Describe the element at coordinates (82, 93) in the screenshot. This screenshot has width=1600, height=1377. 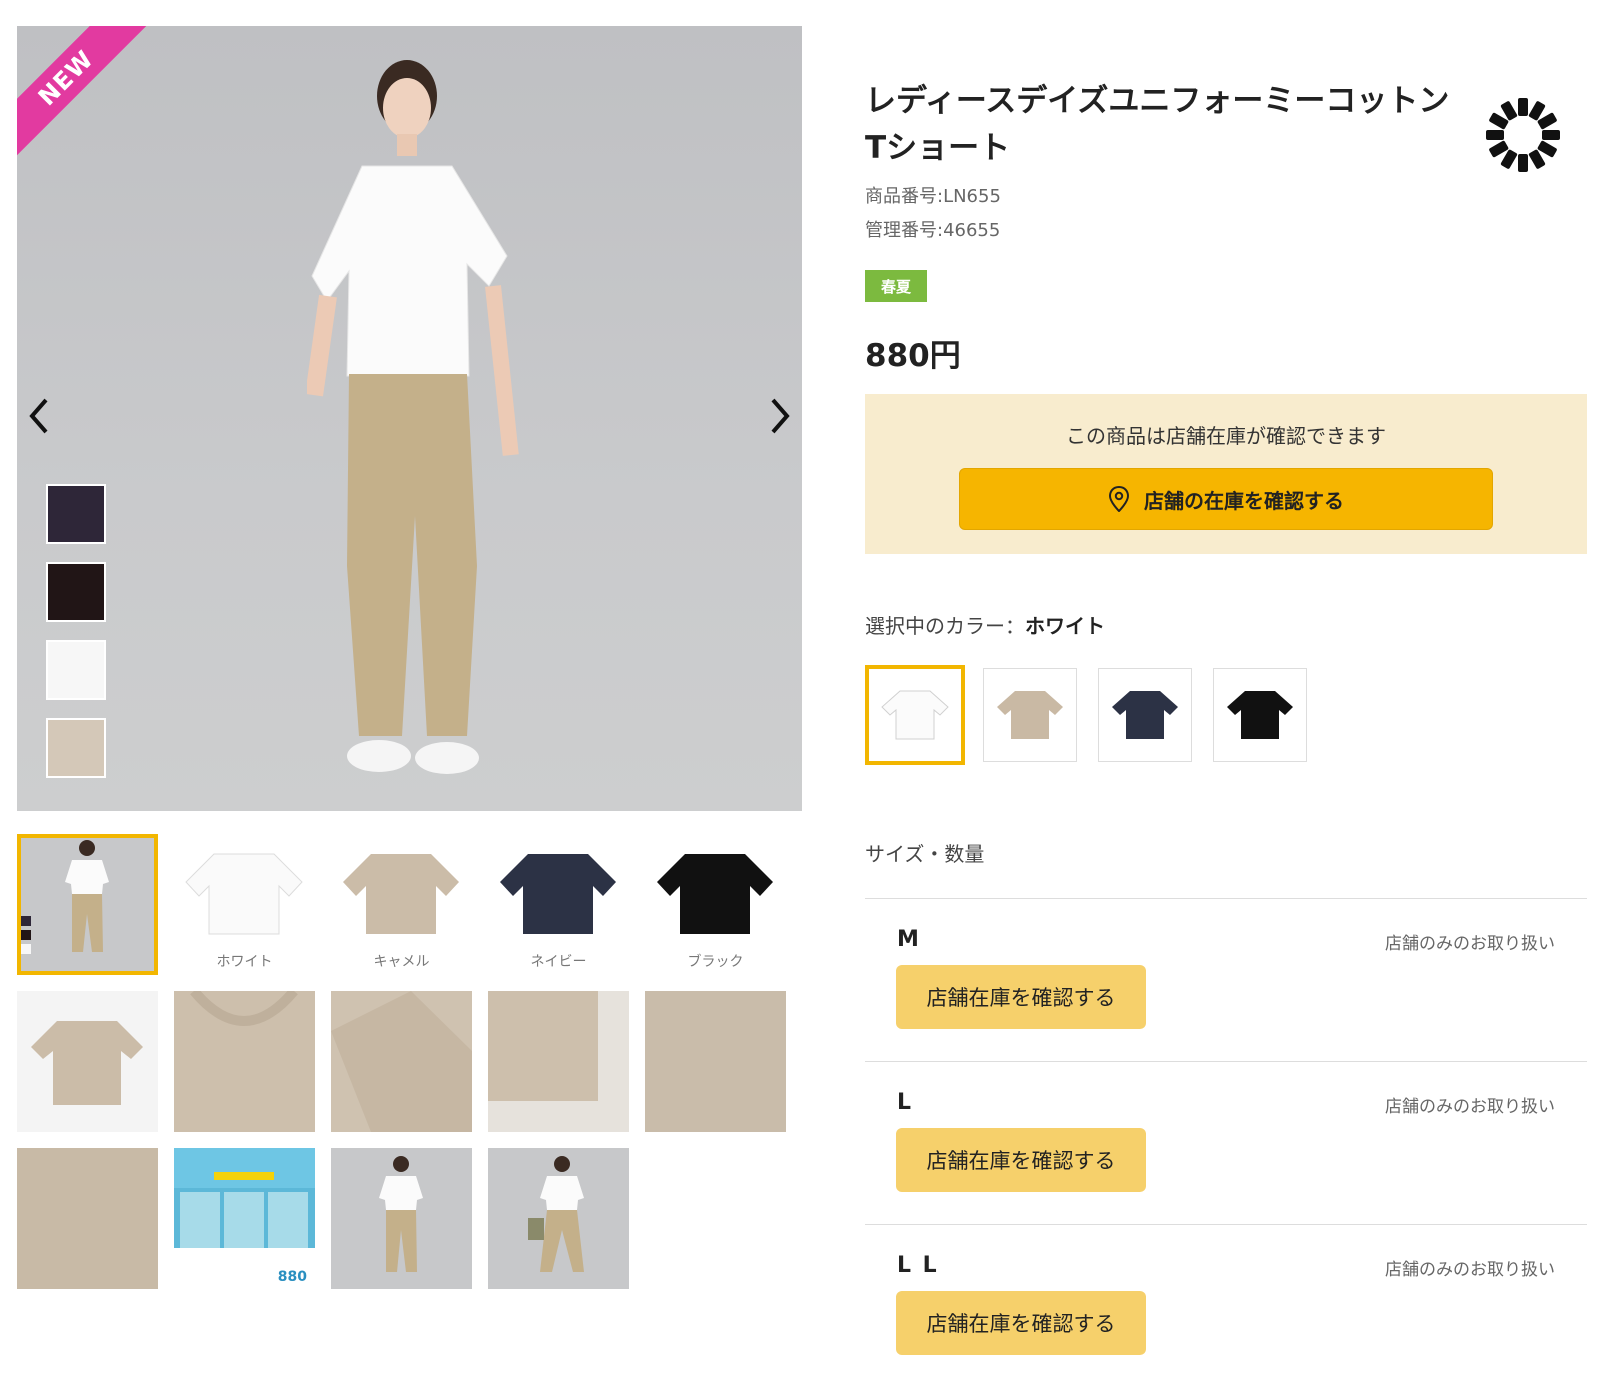
I see `new-badge: NEW` at that location.